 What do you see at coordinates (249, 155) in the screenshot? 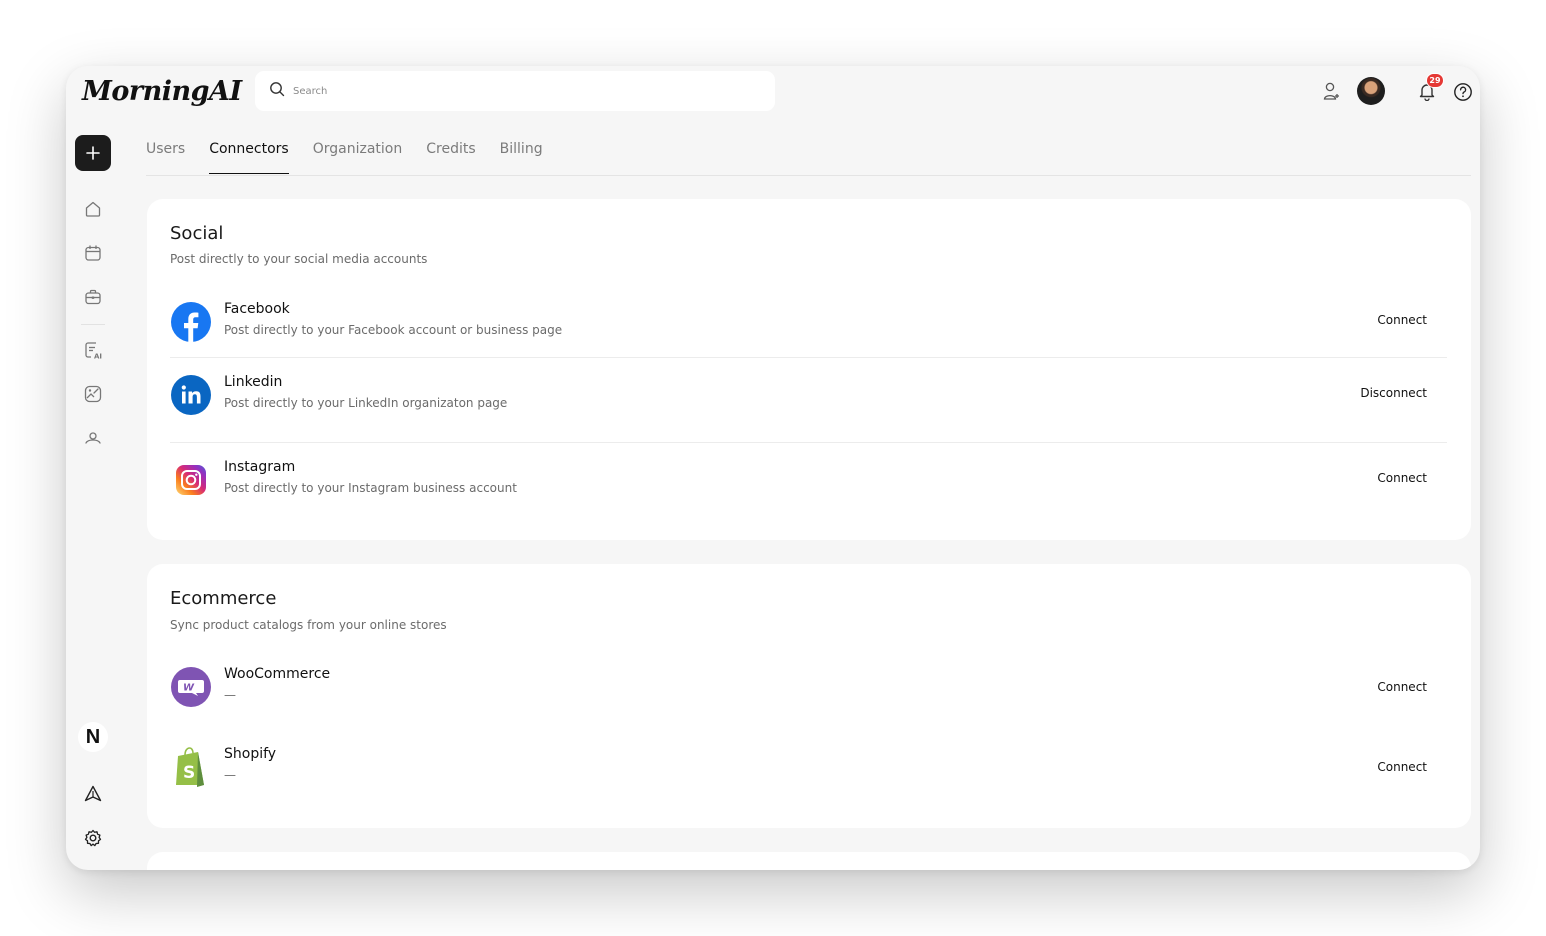
I see `tab-connectors: Connectors` at bounding box center [249, 155].